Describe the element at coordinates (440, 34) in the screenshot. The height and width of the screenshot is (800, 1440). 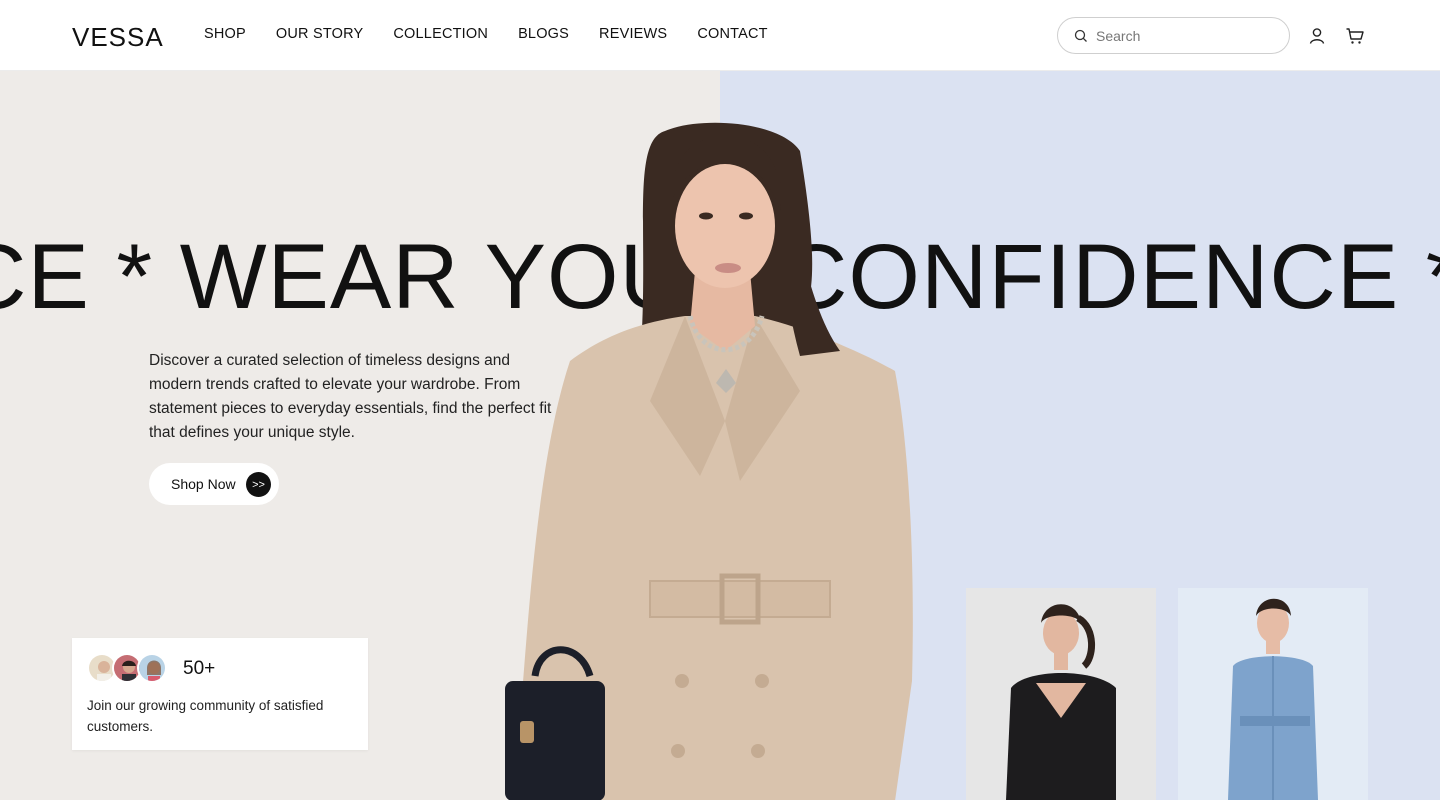
I see `nav-item-collection: COLLECTION` at that location.